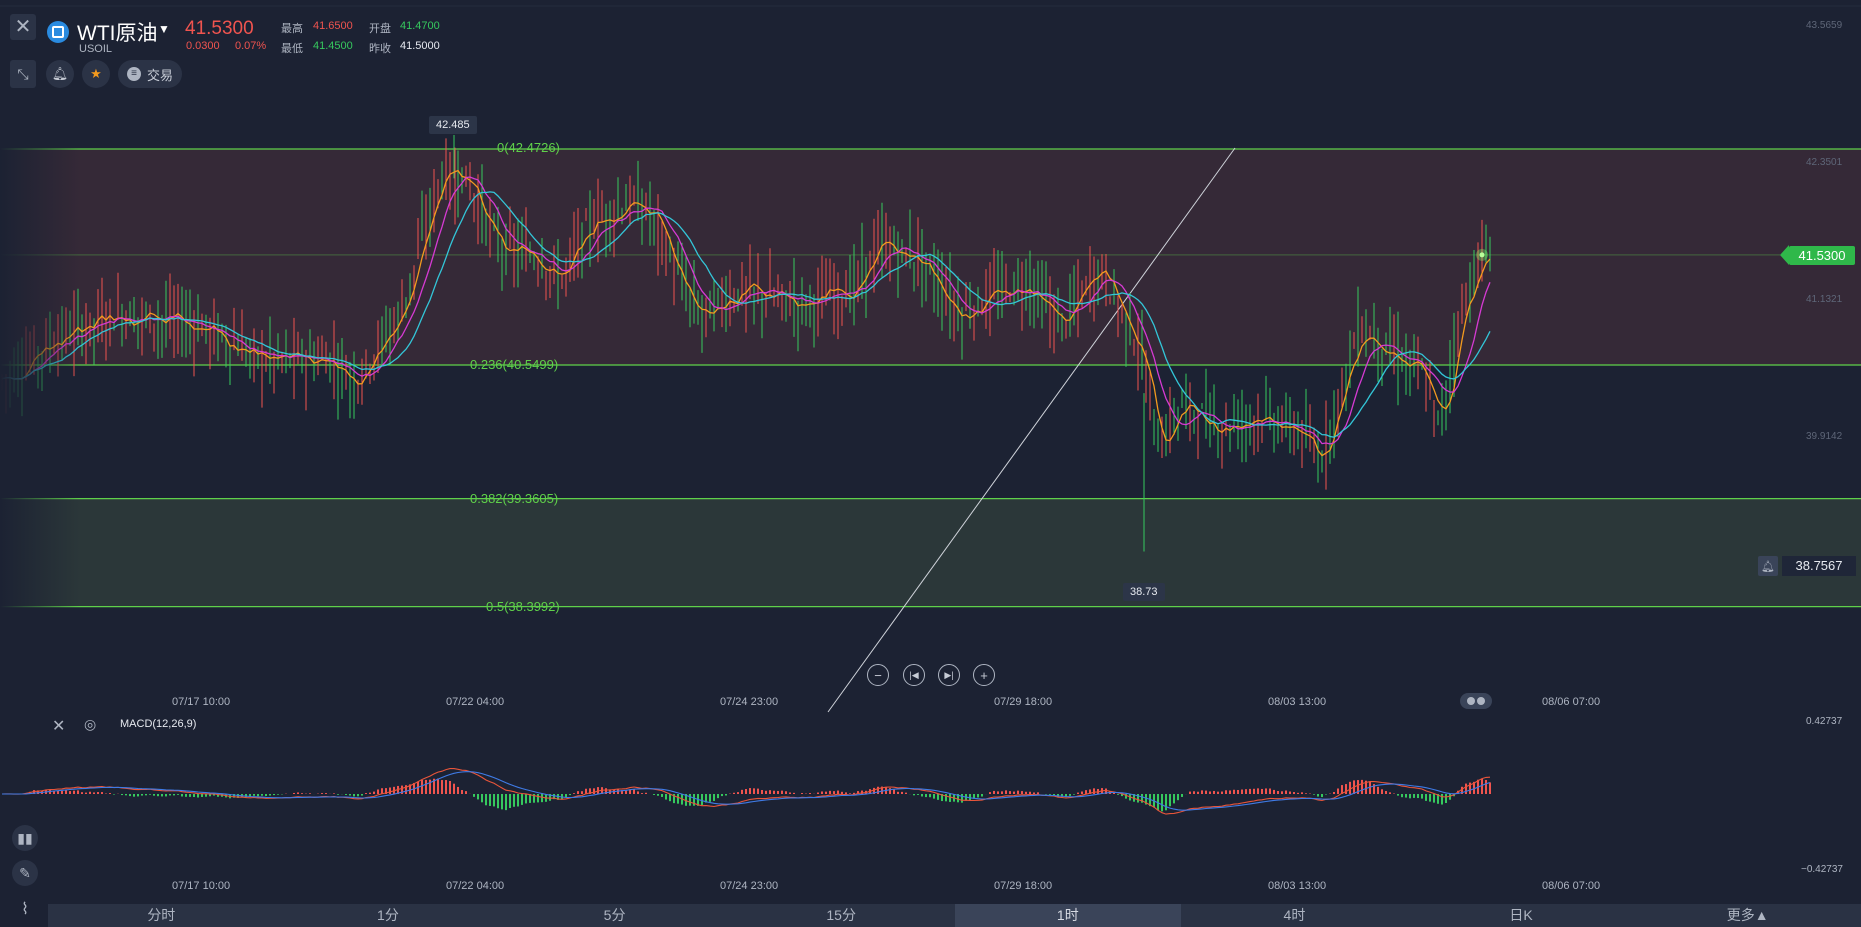 The height and width of the screenshot is (927, 1861). Describe the element at coordinates (1824, 25) in the screenshot. I see `price-axis-label: 43.5659` at that location.